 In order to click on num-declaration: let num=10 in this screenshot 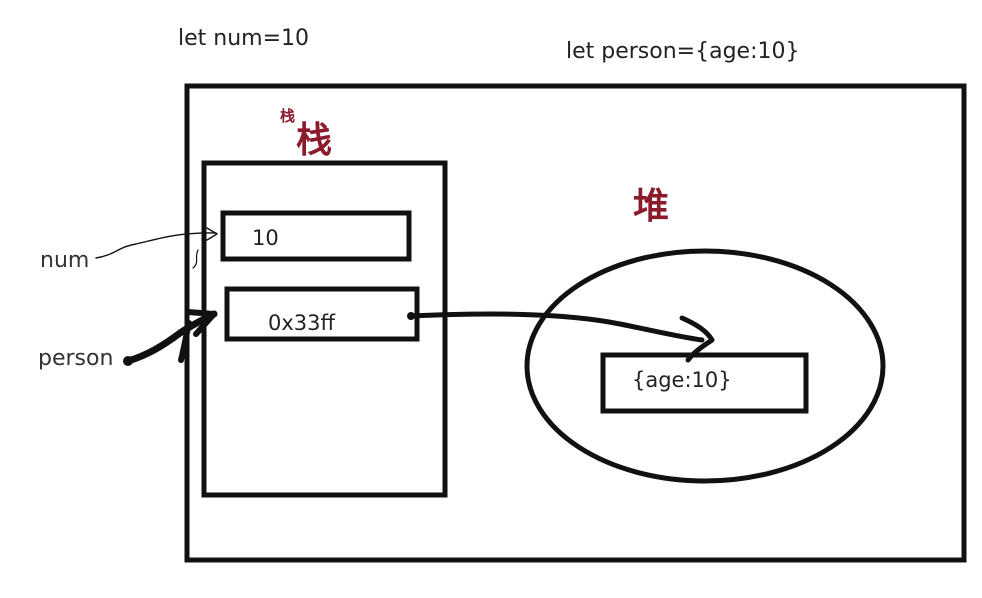, I will do `click(243, 38)`.